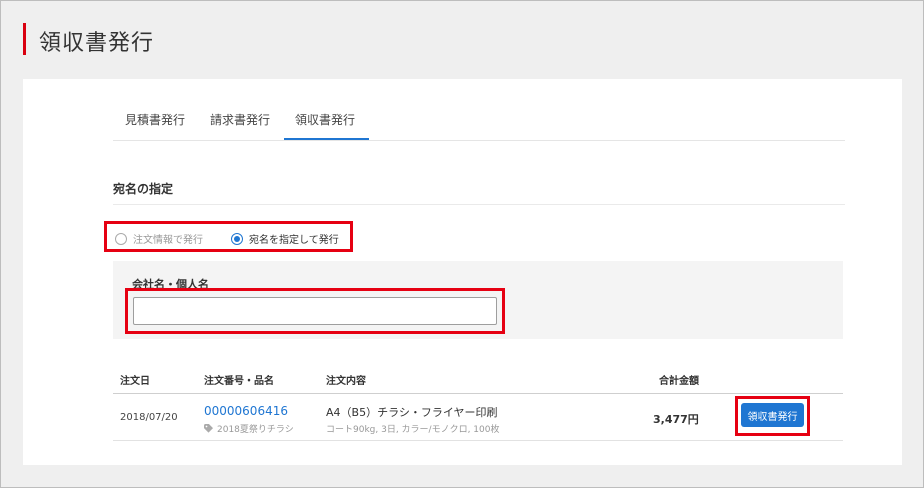 The image size is (924, 488). I want to click on issue-receipt-button: 領収書発行, so click(772, 415).